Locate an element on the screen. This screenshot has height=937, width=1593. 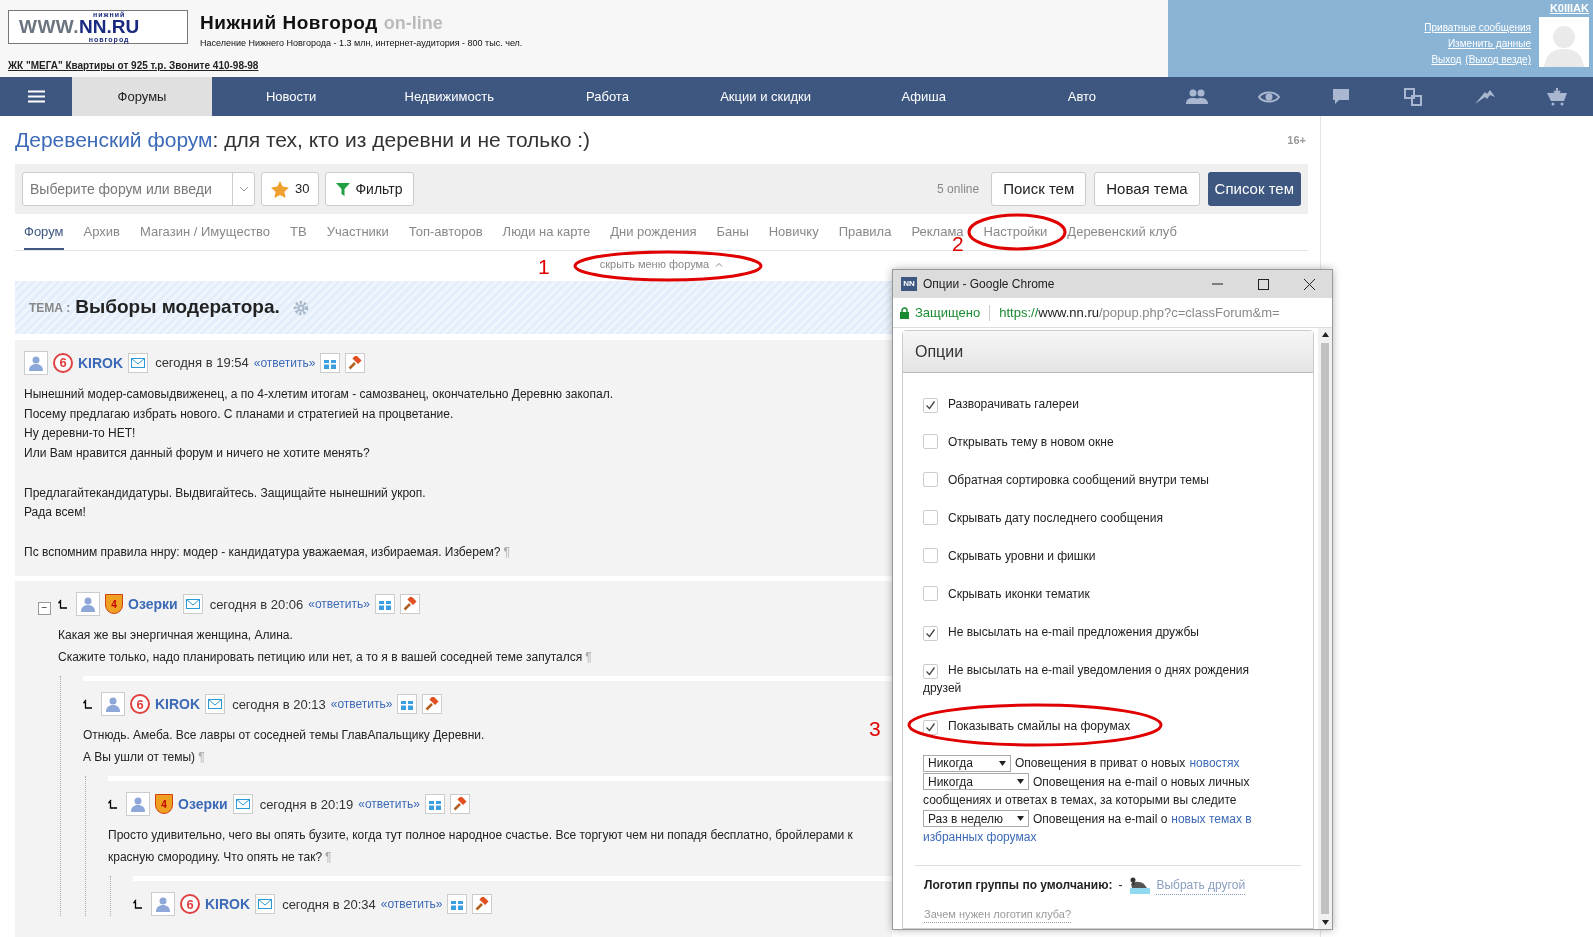
nav-item: Форумы is located at coordinates (142, 96).